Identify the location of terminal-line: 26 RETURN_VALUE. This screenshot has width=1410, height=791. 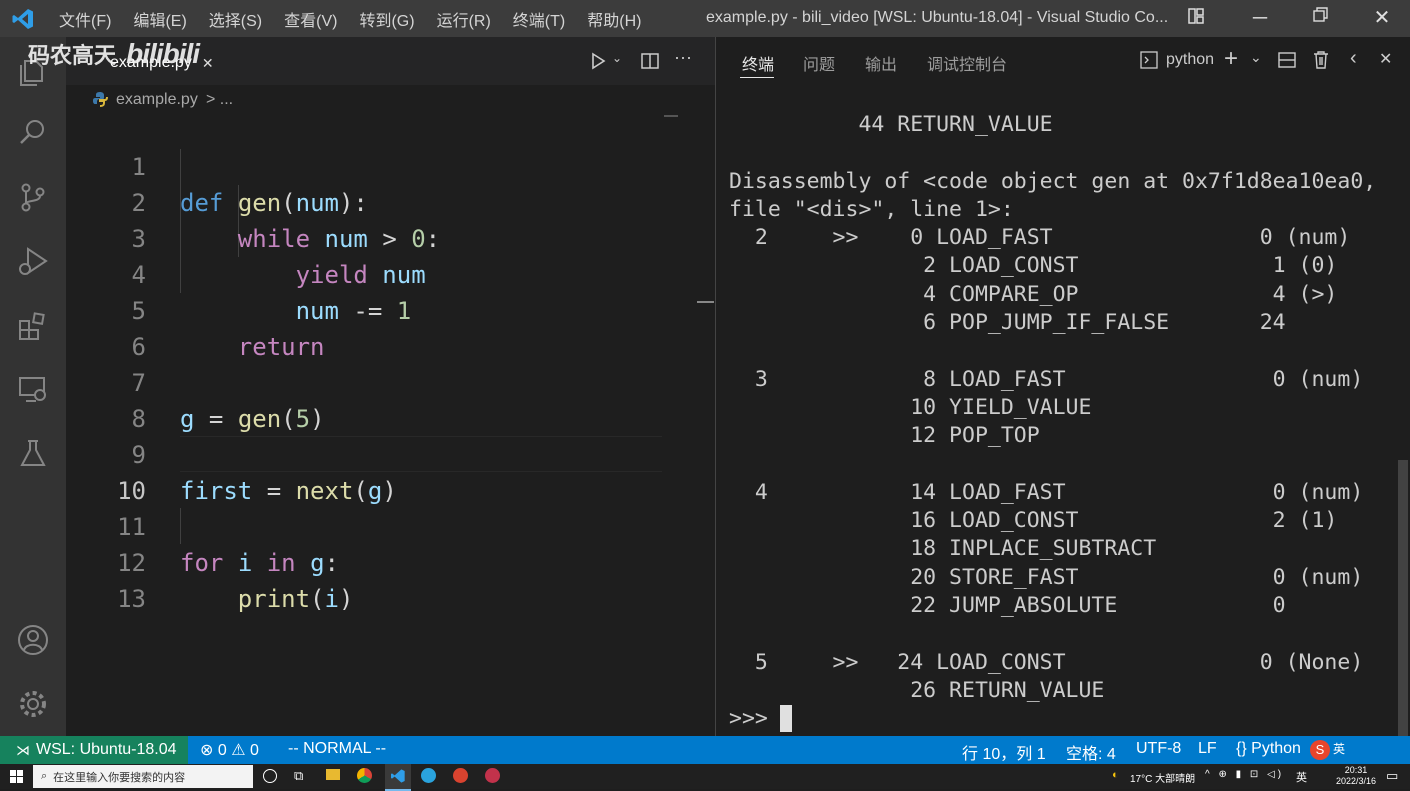
(917, 690).